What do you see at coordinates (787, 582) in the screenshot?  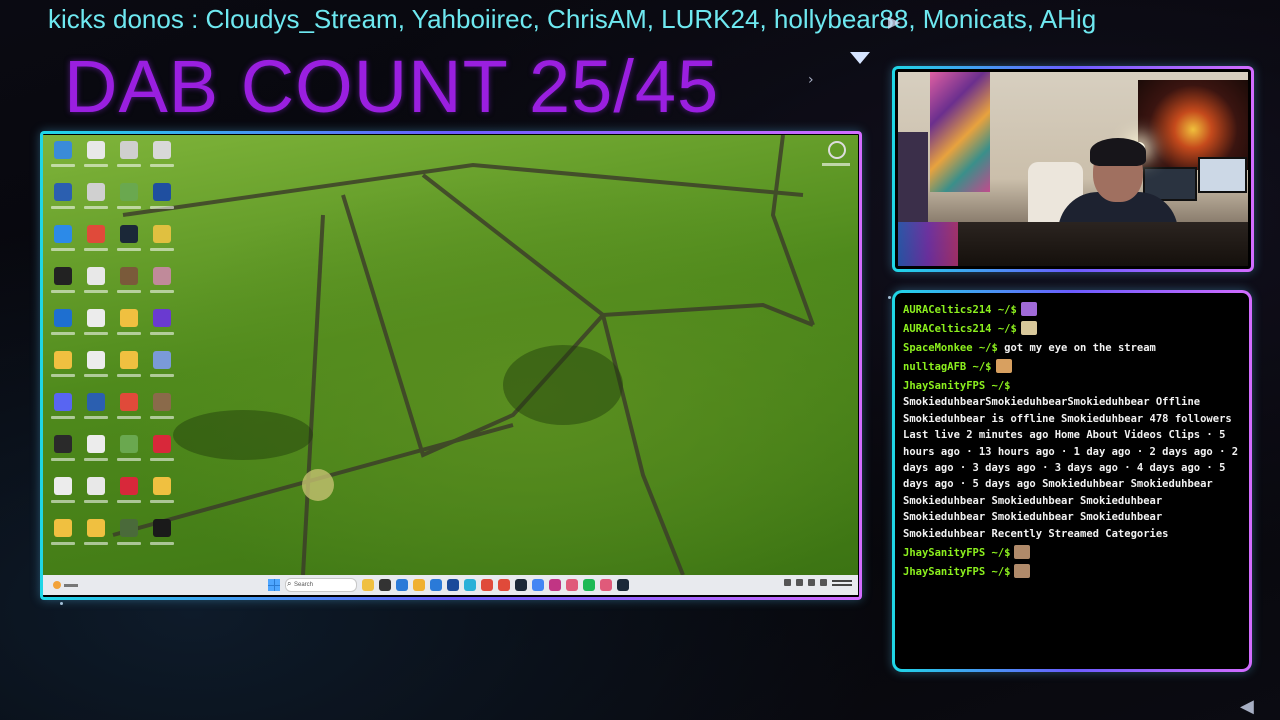 I see `chevron-up-icon` at bounding box center [787, 582].